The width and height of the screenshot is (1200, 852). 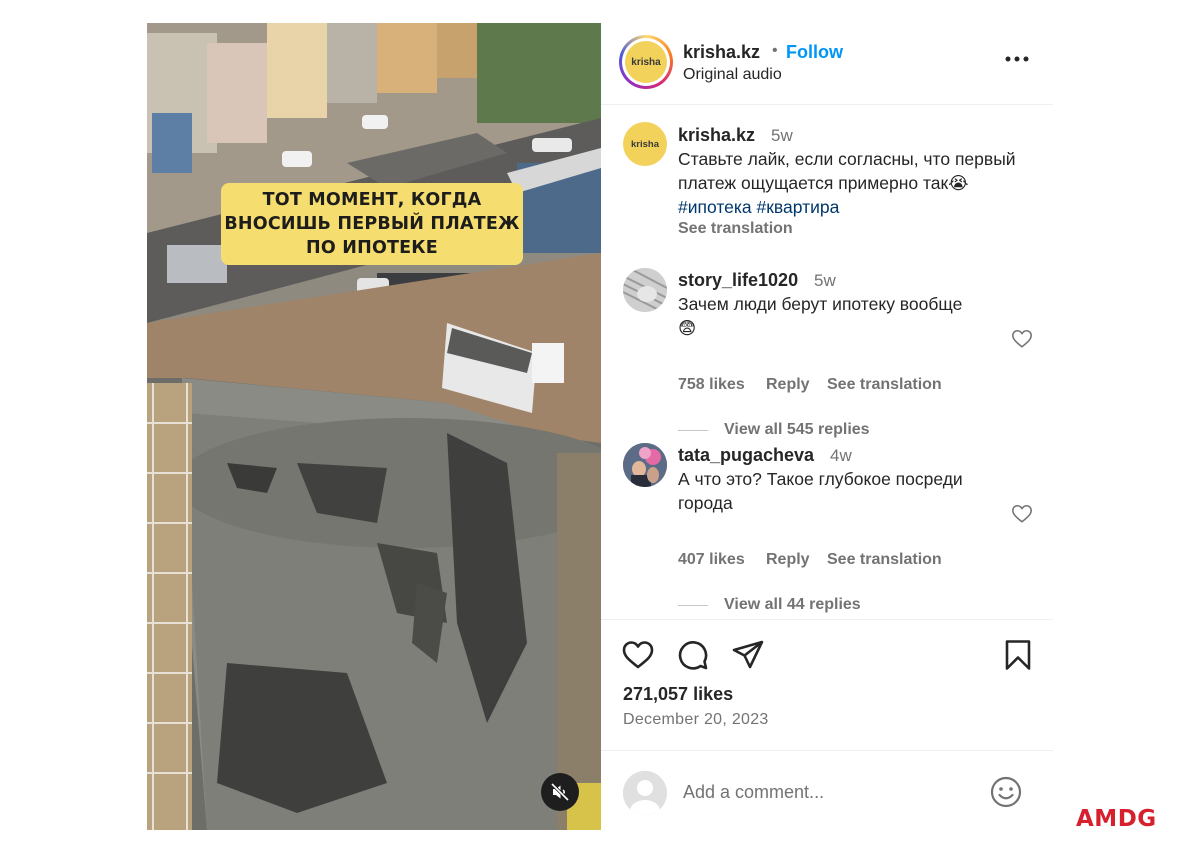 I want to click on post-actions: 271,057 likes December 20, 2023, so click(x=827, y=724).